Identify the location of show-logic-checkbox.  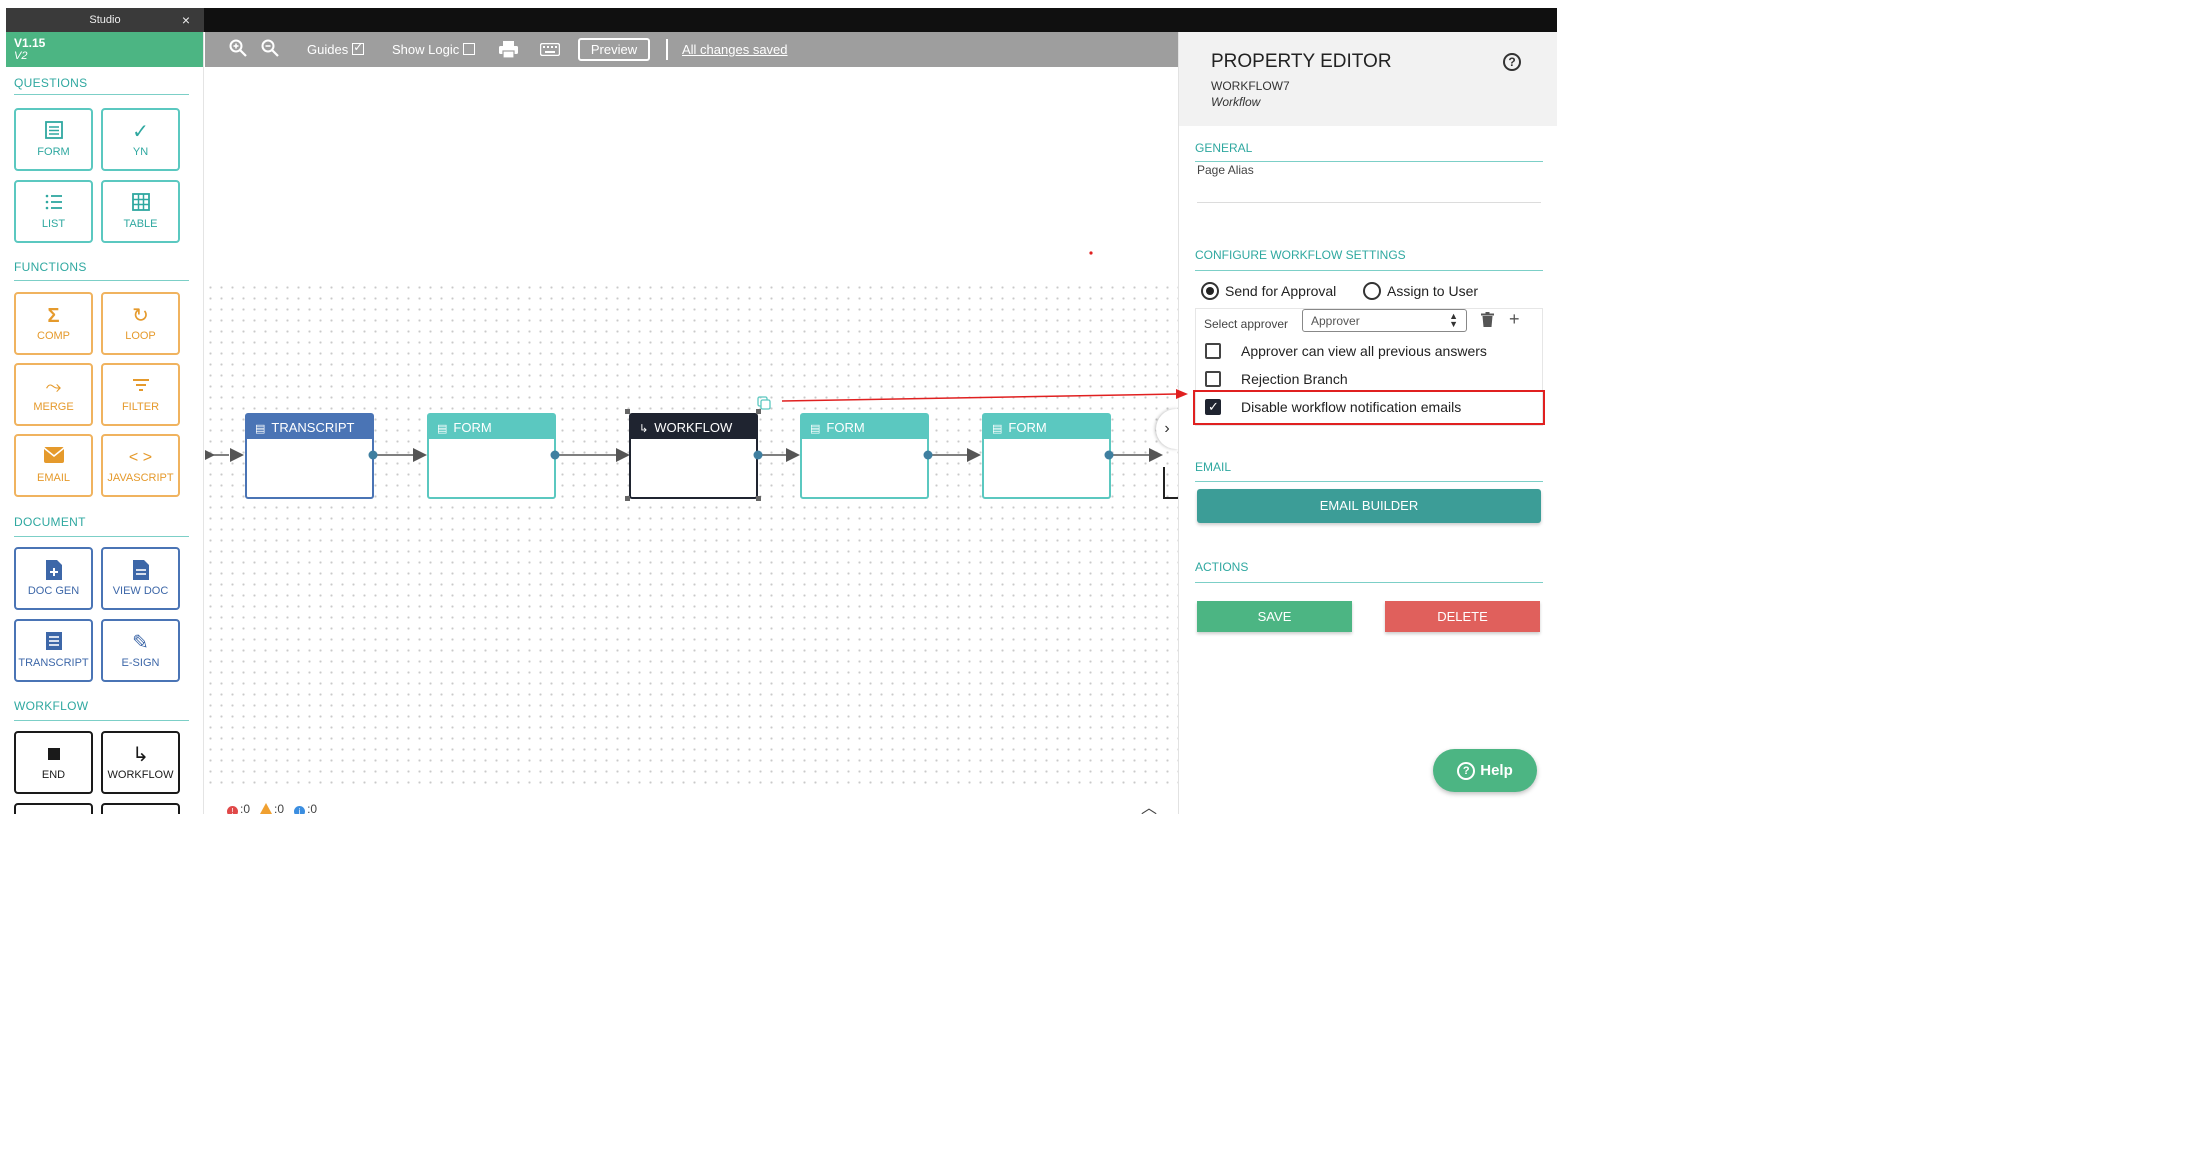
(469, 49).